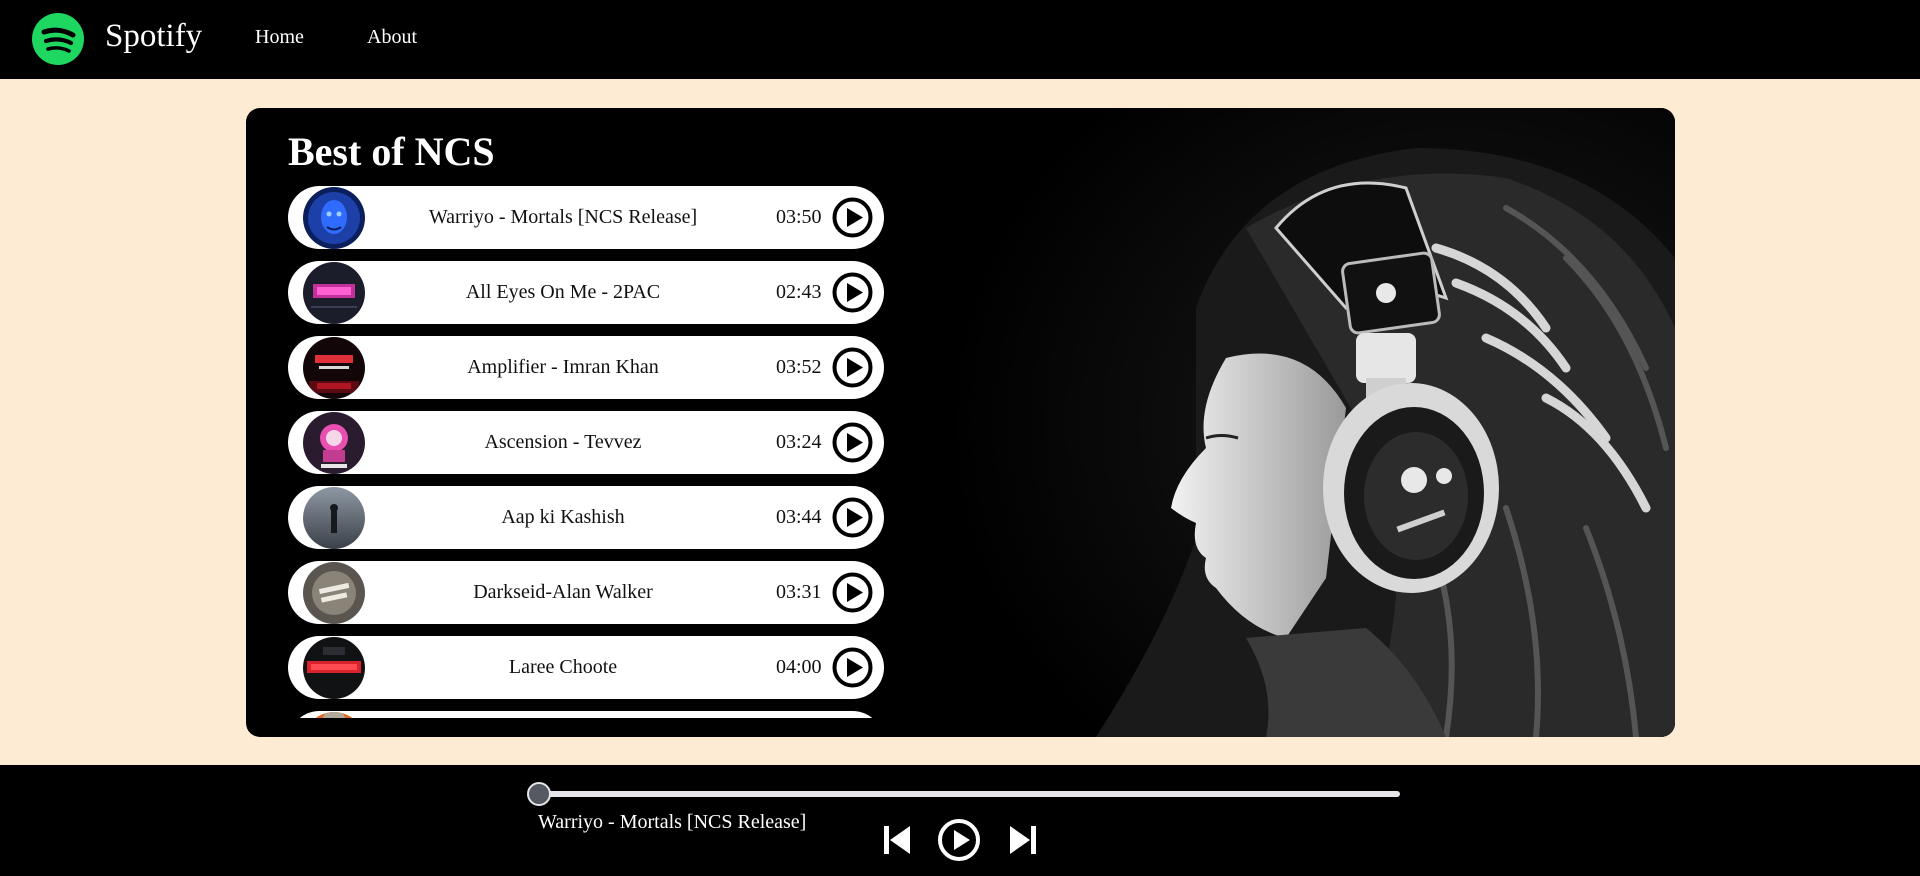  What do you see at coordinates (563, 667) in the screenshot?
I see `song-name: Laree Choote` at bounding box center [563, 667].